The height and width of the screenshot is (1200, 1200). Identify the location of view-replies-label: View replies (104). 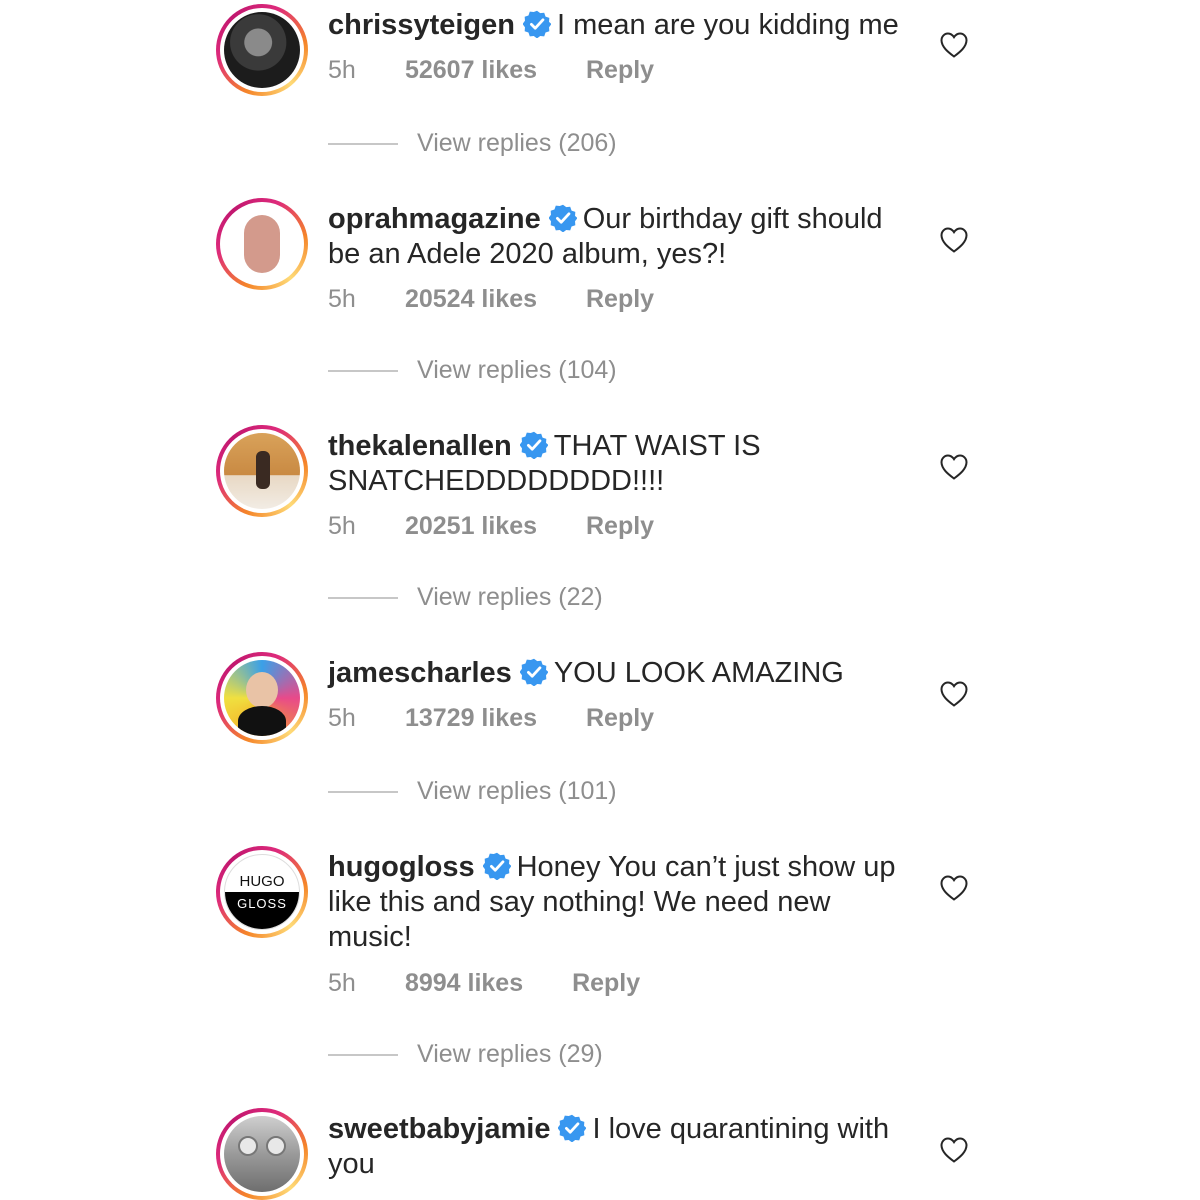
(517, 370).